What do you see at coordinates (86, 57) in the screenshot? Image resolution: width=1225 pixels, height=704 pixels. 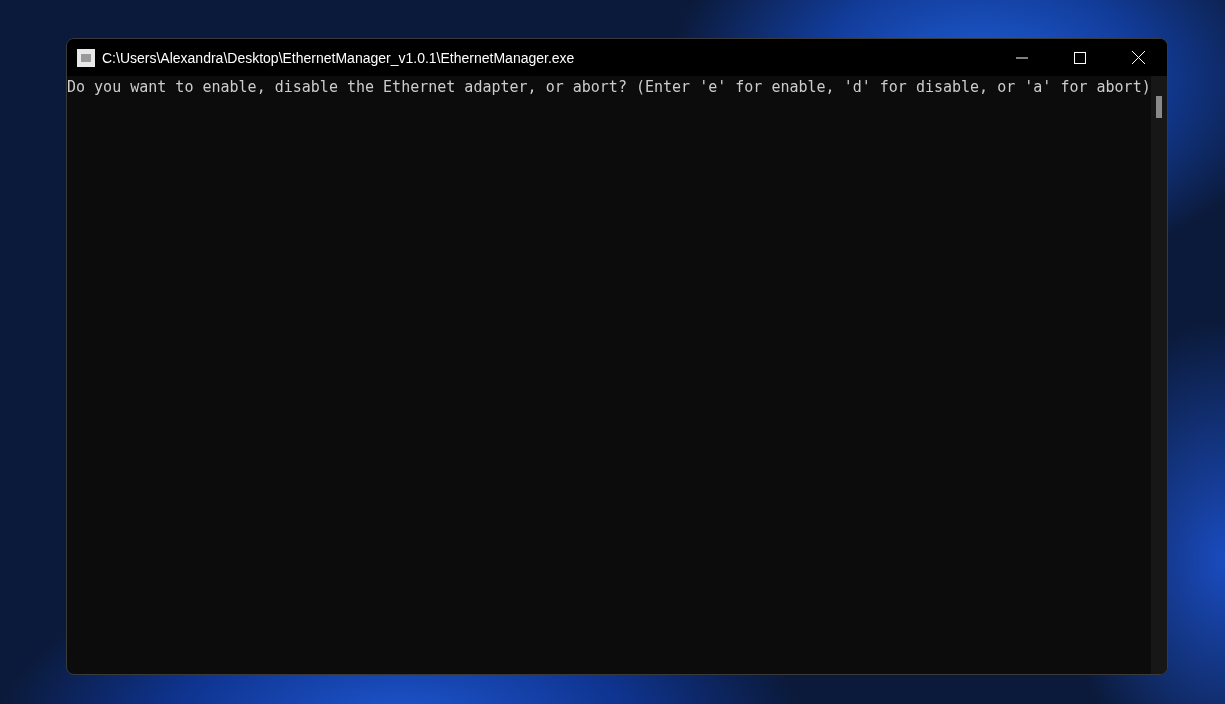 I see `app-icon` at bounding box center [86, 57].